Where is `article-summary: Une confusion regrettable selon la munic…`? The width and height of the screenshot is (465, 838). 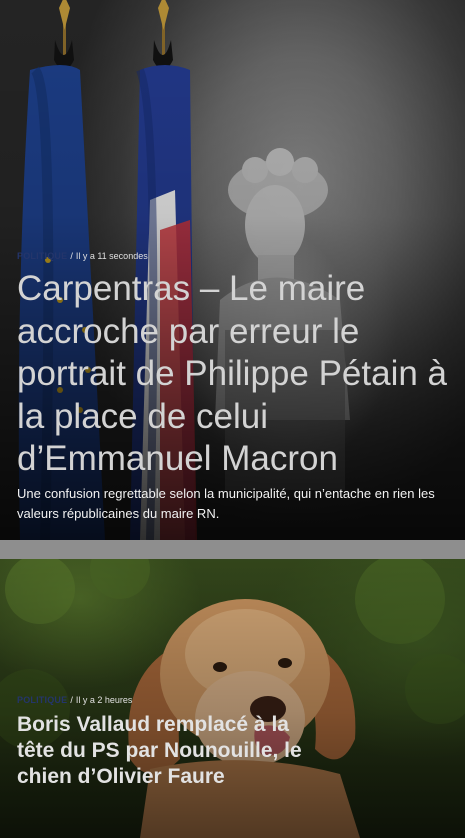 article-summary: Une confusion regrettable selon la munic… is located at coordinates (226, 503).